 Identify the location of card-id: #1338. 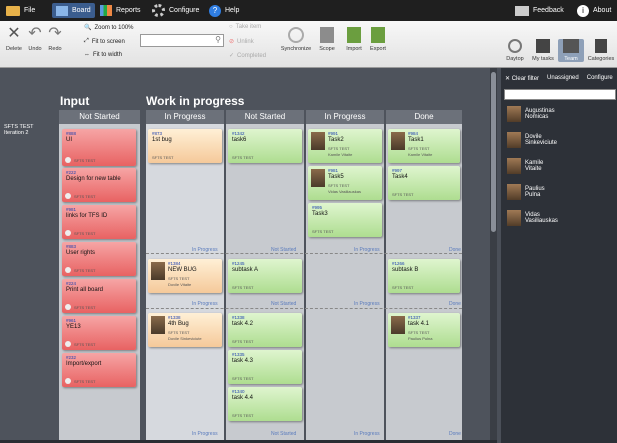
(238, 317).